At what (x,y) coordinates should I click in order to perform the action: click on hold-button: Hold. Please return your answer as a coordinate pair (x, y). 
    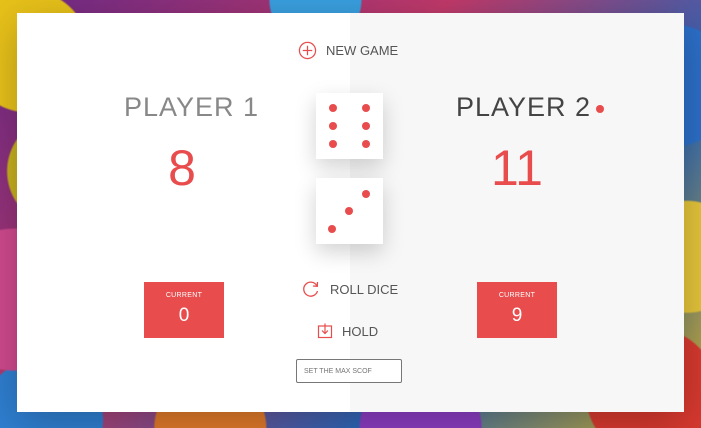
    Looking at the image, I should click on (347, 331).